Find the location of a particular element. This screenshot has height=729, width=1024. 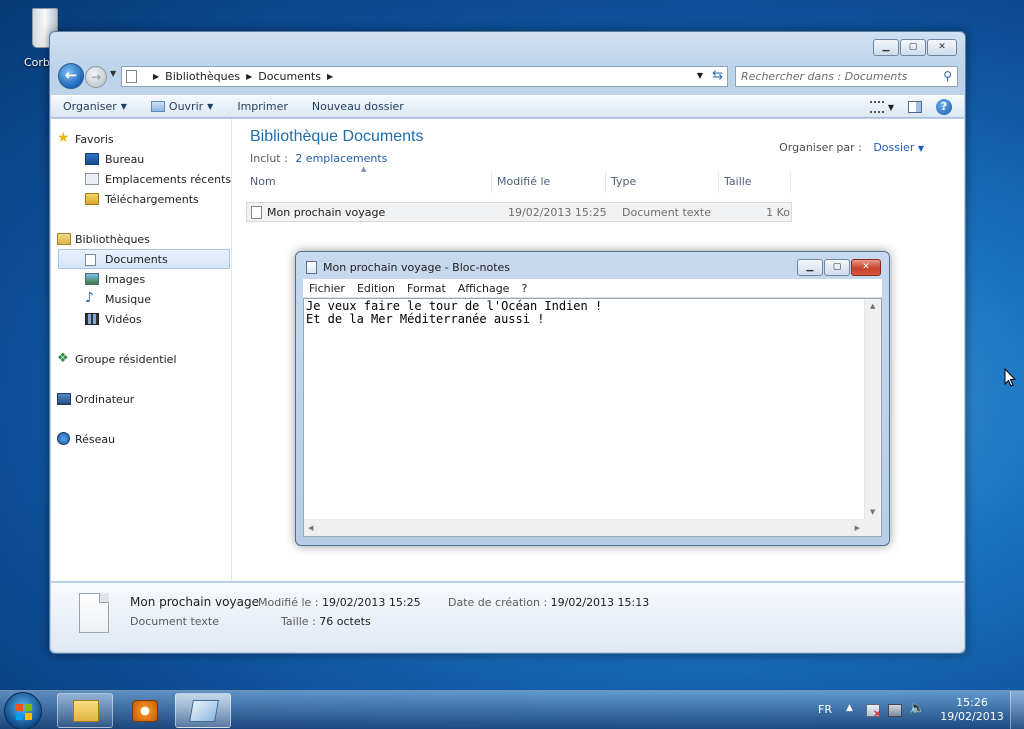

action-center-icon is located at coordinates (874, 712).